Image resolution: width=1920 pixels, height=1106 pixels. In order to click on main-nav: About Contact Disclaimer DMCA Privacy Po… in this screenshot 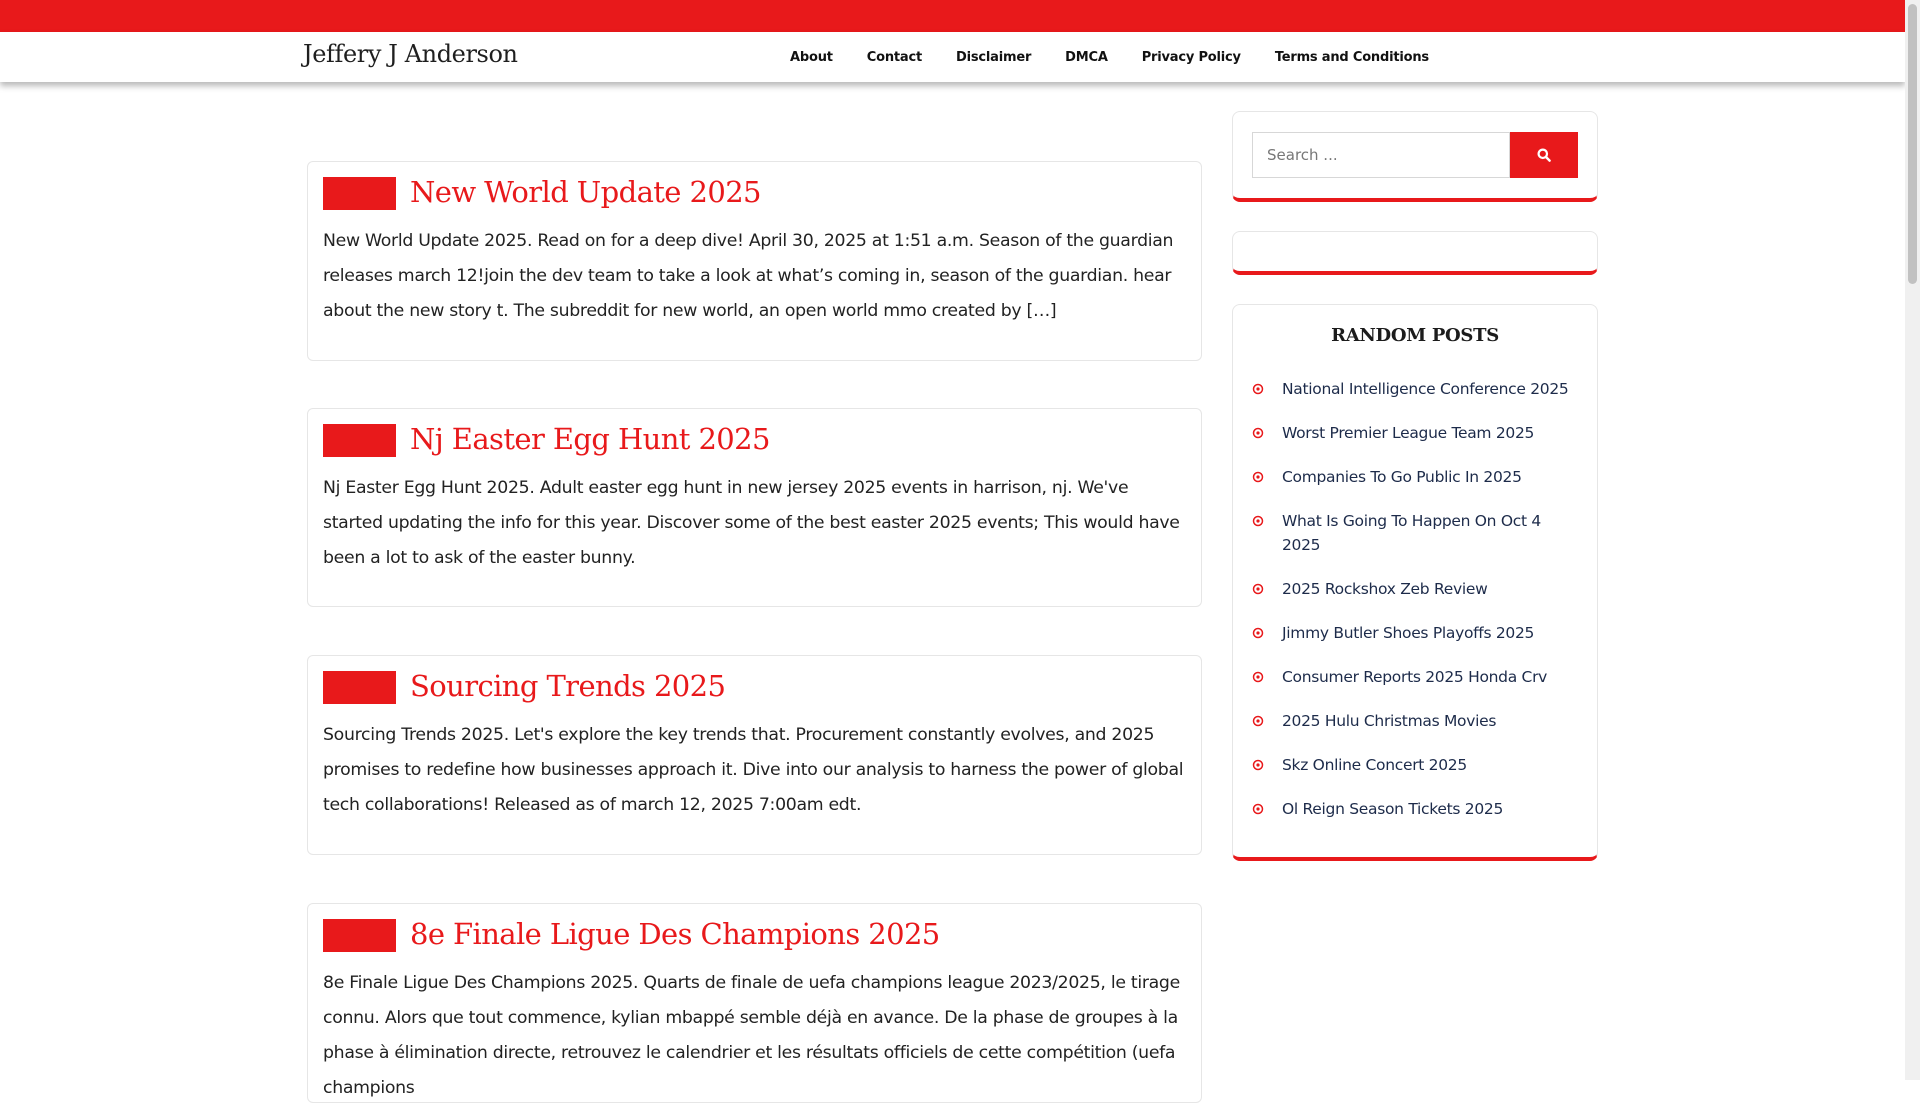, I will do `click(1126, 57)`.